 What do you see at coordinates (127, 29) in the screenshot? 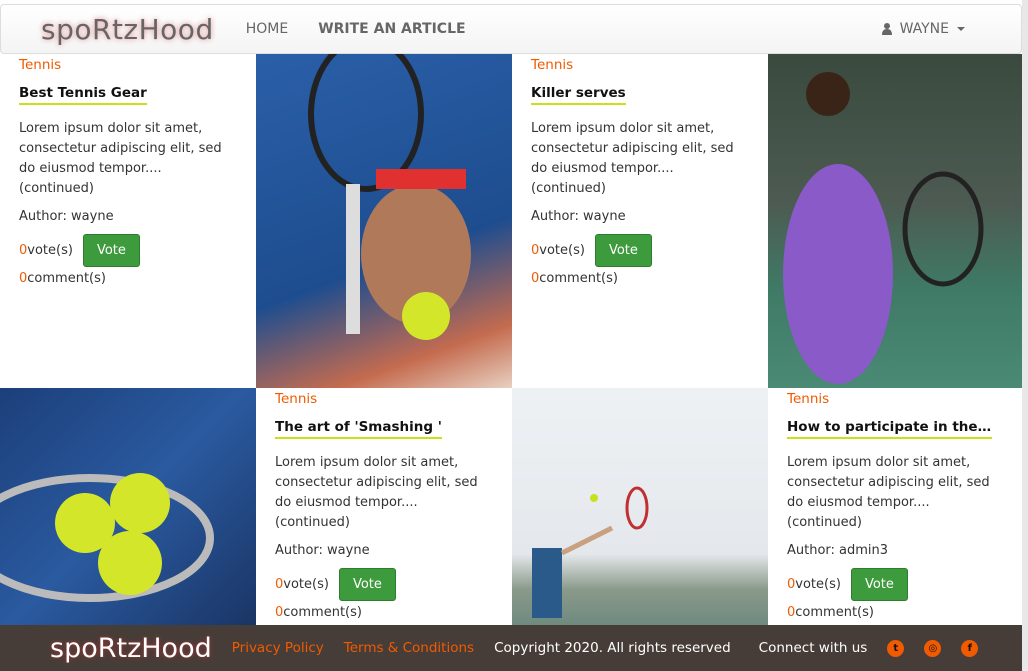
I see `brand-logo: spoRtzHood` at bounding box center [127, 29].